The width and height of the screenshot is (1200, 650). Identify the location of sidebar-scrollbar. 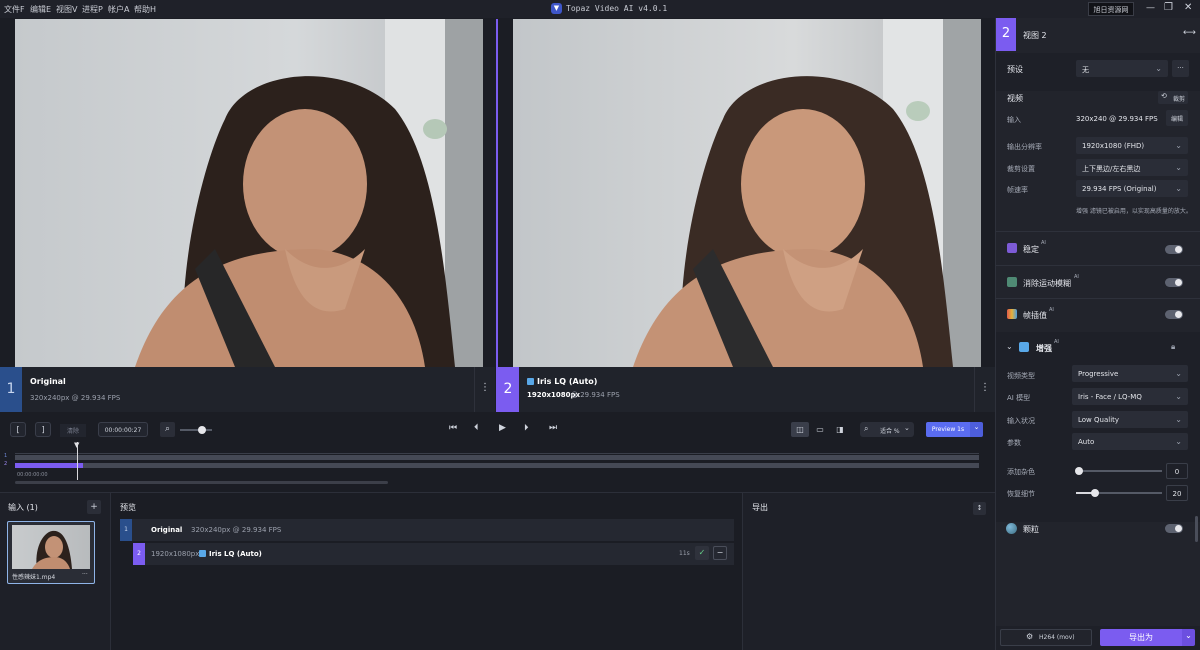
(1196, 529).